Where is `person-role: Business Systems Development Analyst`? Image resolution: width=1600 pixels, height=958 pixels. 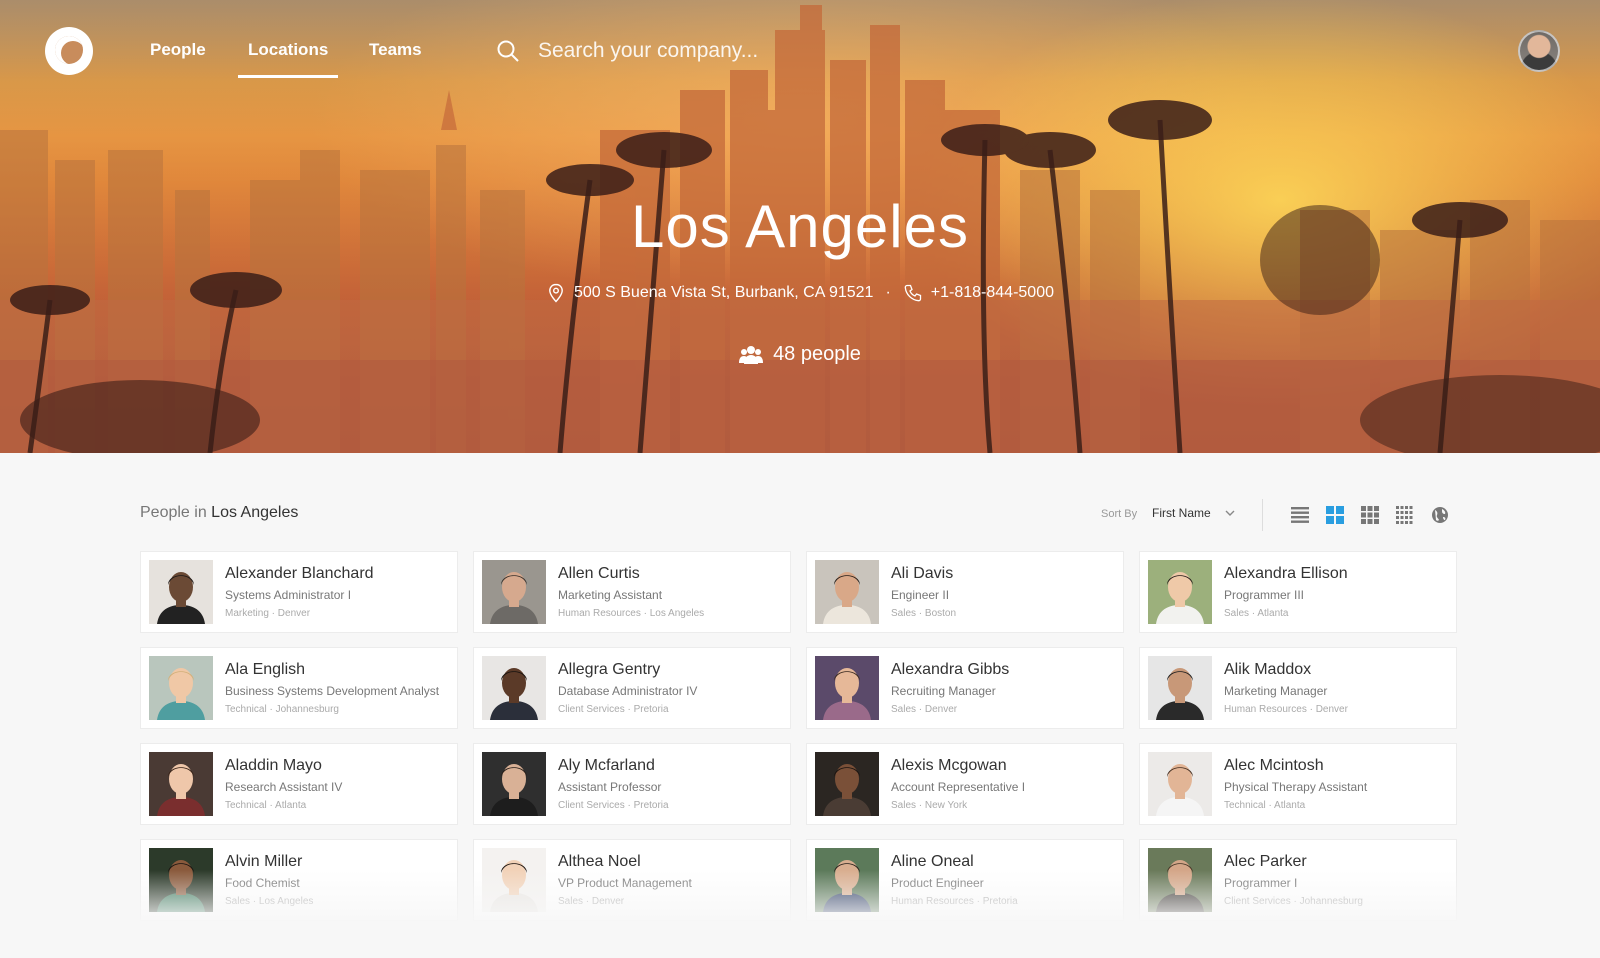
person-role: Business Systems Development Analyst is located at coordinates (332, 691).